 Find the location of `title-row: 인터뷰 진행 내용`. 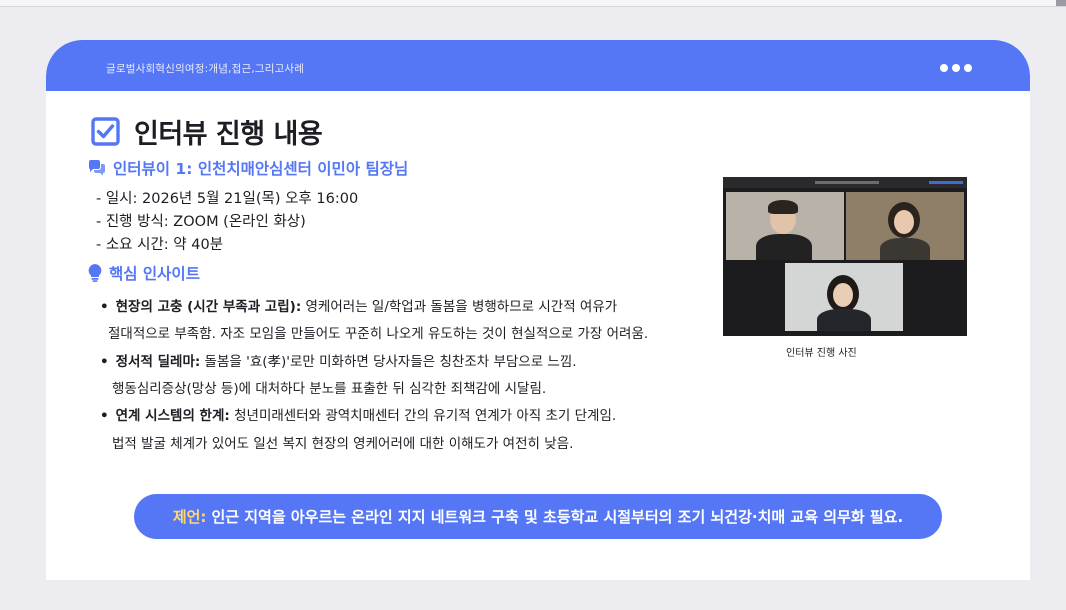

title-row: 인터뷰 진행 내용 is located at coordinates (207, 131).